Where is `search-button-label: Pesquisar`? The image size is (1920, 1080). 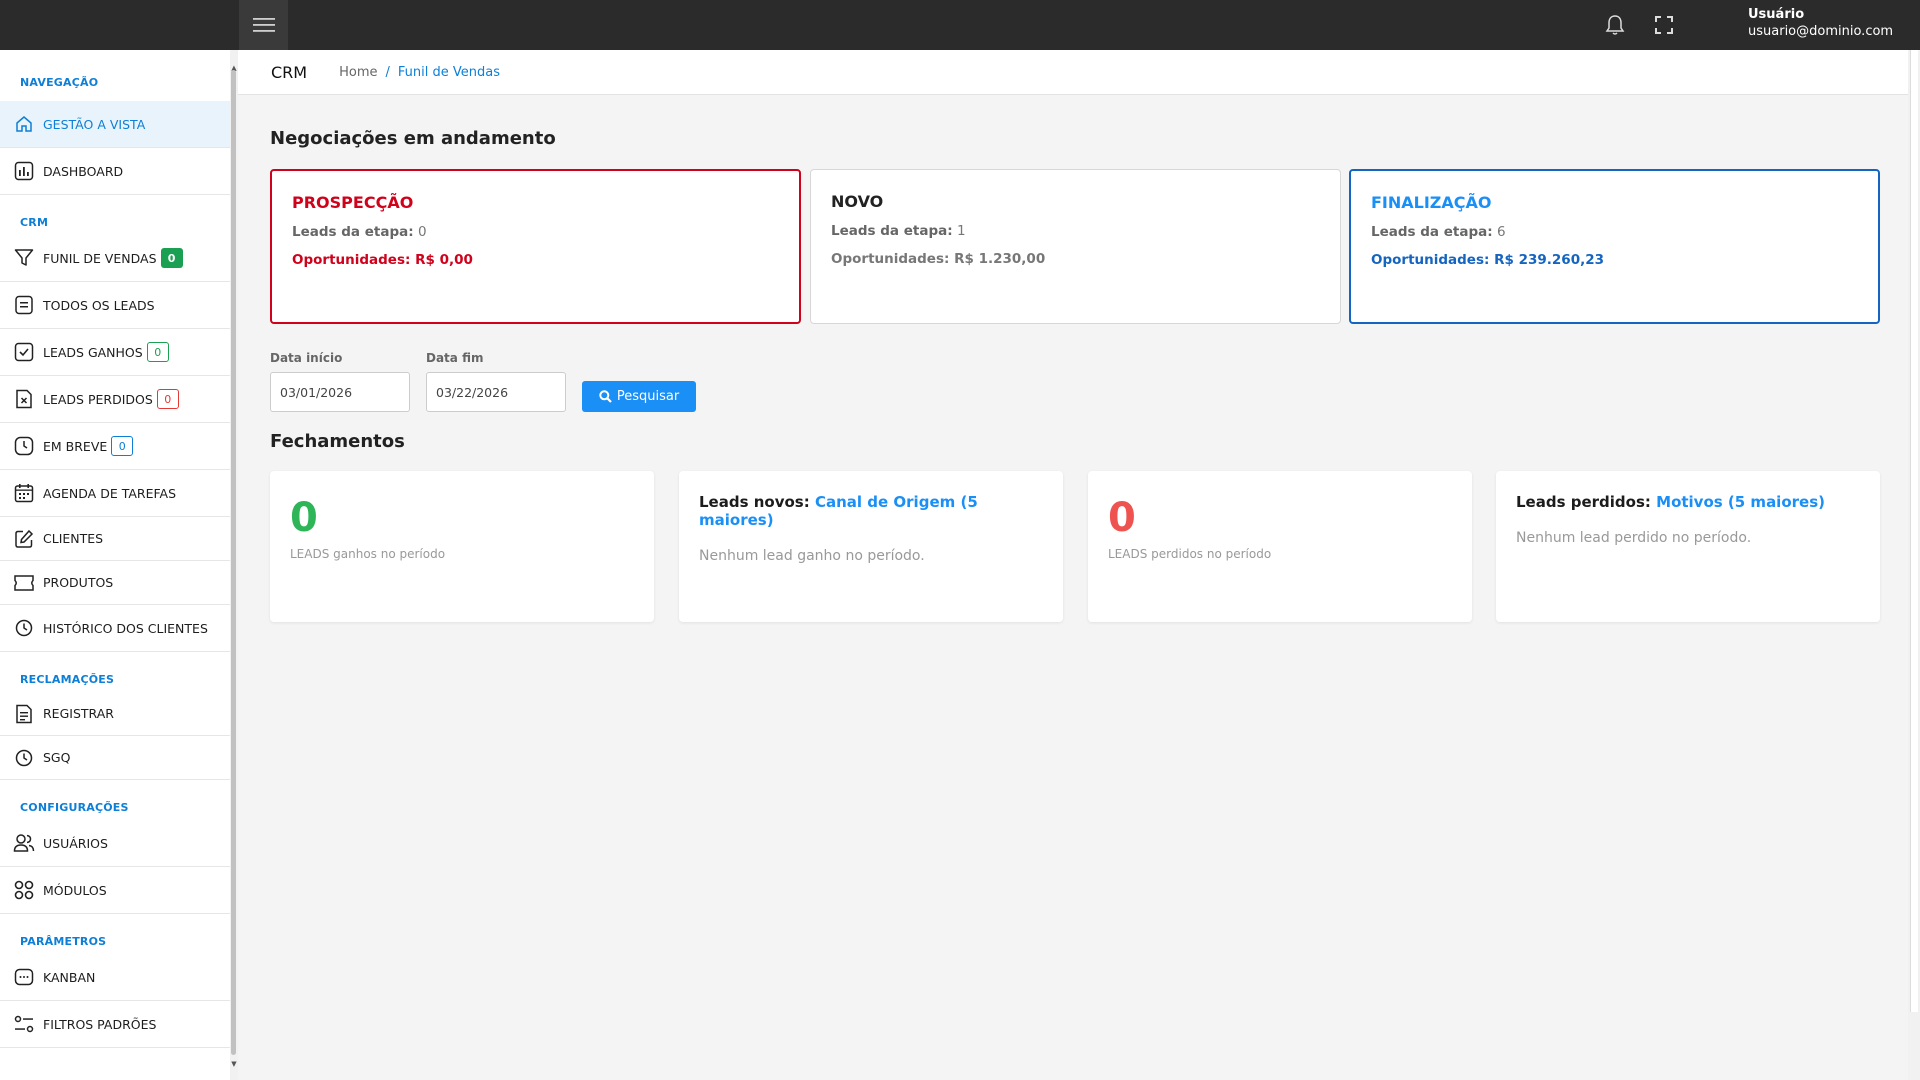
search-button-label: Pesquisar is located at coordinates (648, 396).